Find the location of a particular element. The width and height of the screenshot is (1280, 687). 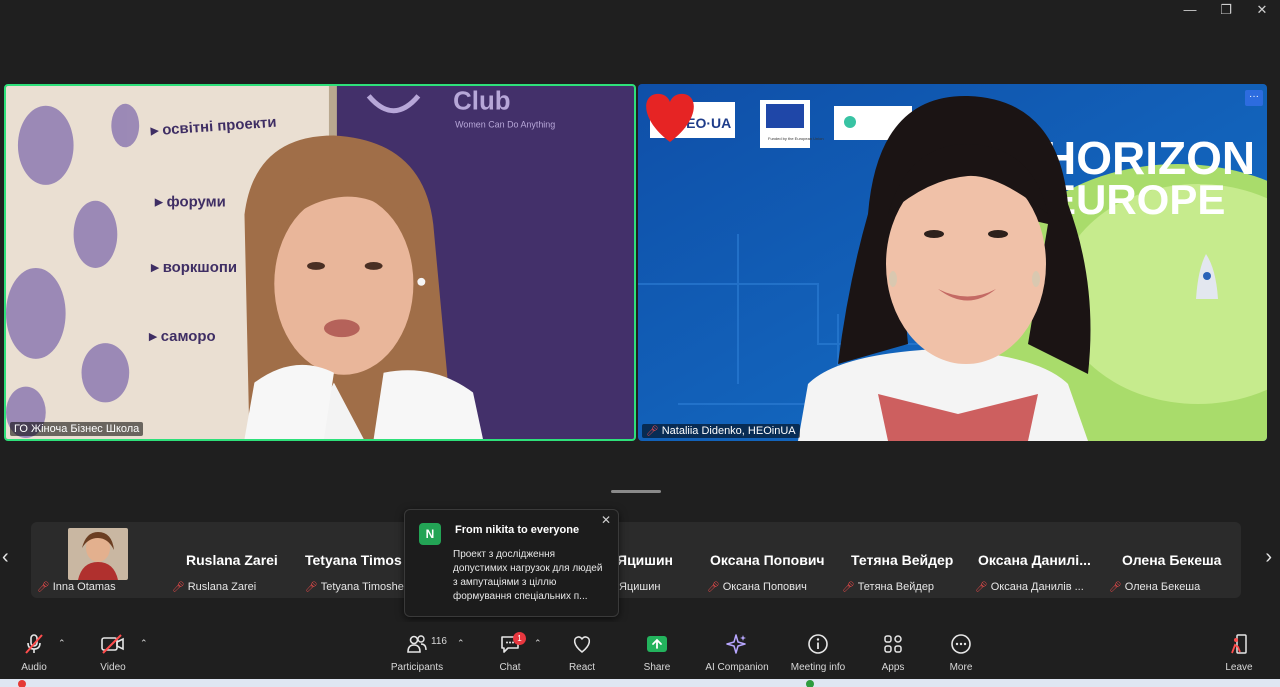

participant-tile: 🎤︎ Inna Otamas is located at coordinates (98, 560).